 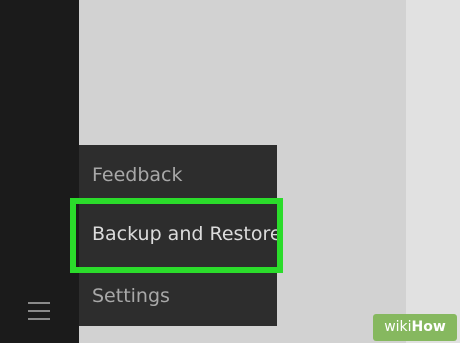 I want to click on watermark-prefix: wiki, so click(x=398, y=327).